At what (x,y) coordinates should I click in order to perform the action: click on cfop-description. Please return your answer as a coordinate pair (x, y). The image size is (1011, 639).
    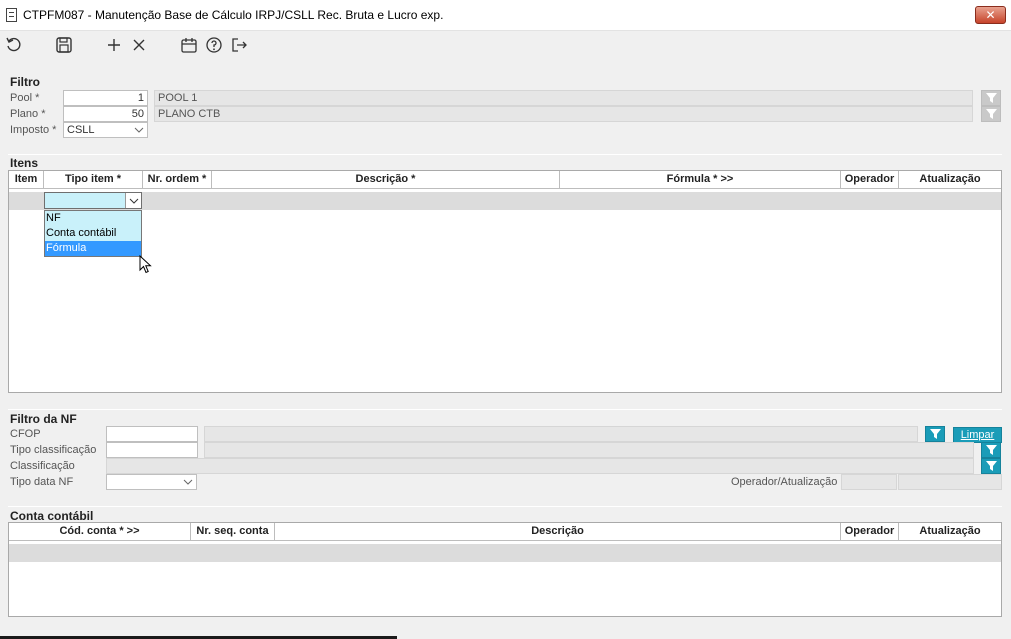
    Looking at the image, I should click on (561, 434).